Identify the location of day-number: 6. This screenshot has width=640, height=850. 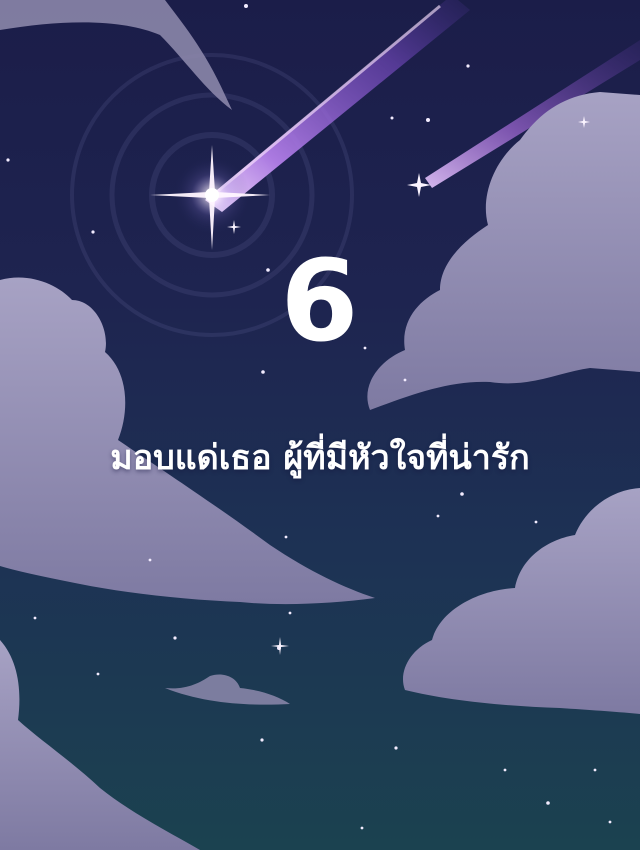
(320, 302).